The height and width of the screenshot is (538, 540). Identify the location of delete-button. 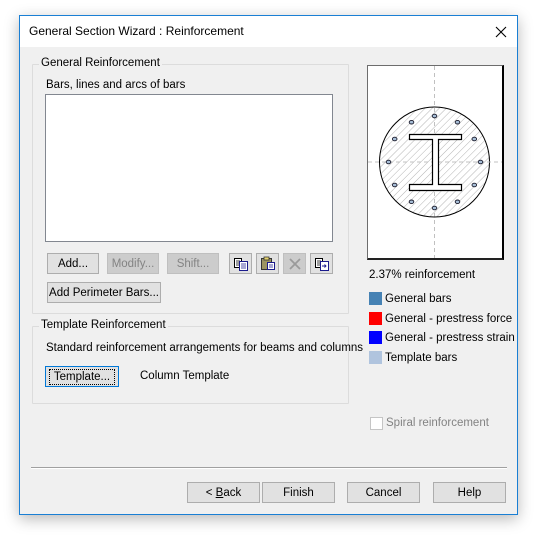
(294, 263).